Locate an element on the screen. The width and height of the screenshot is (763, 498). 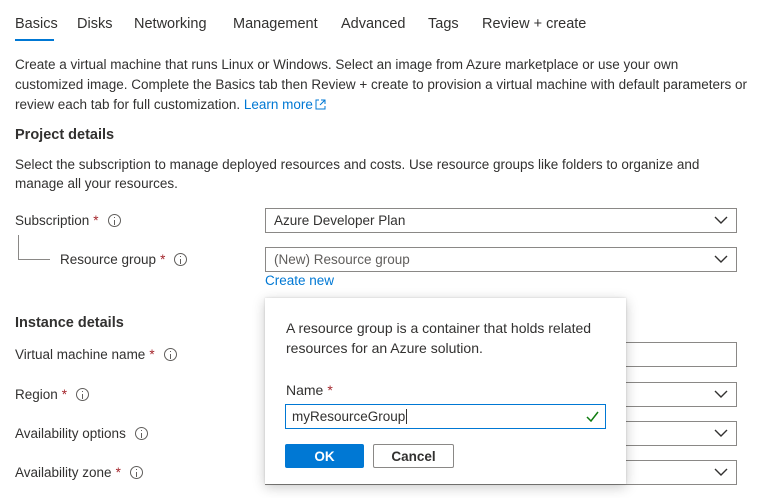
learn-more-link: Learn more is located at coordinates (285, 104).